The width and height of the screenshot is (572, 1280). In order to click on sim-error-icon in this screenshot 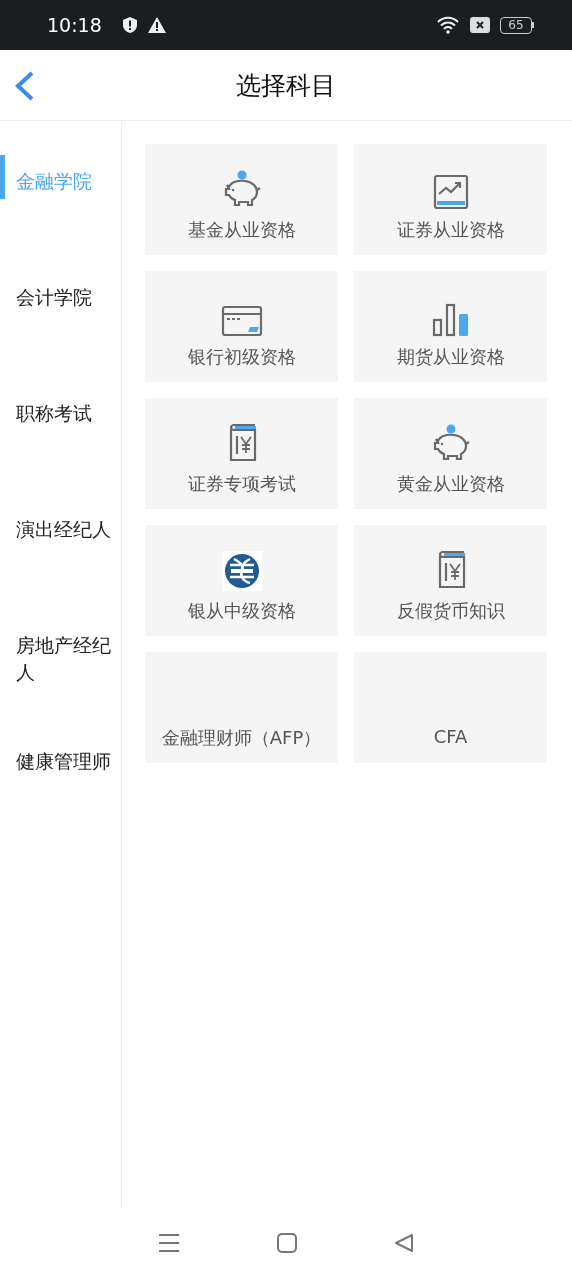, I will do `click(480, 25)`.